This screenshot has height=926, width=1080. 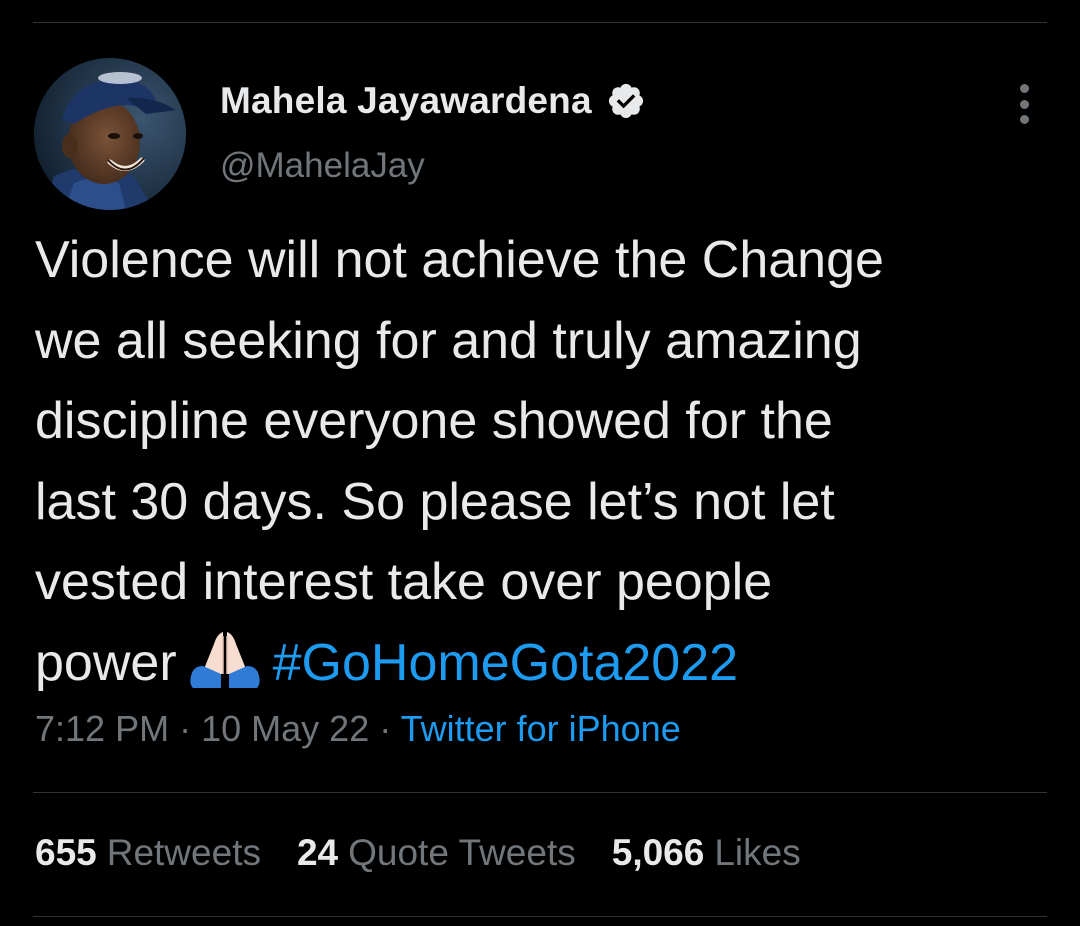 What do you see at coordinates (540, 22) in the screenshot?
I see `top-divider` at bounding box center [540, 22].